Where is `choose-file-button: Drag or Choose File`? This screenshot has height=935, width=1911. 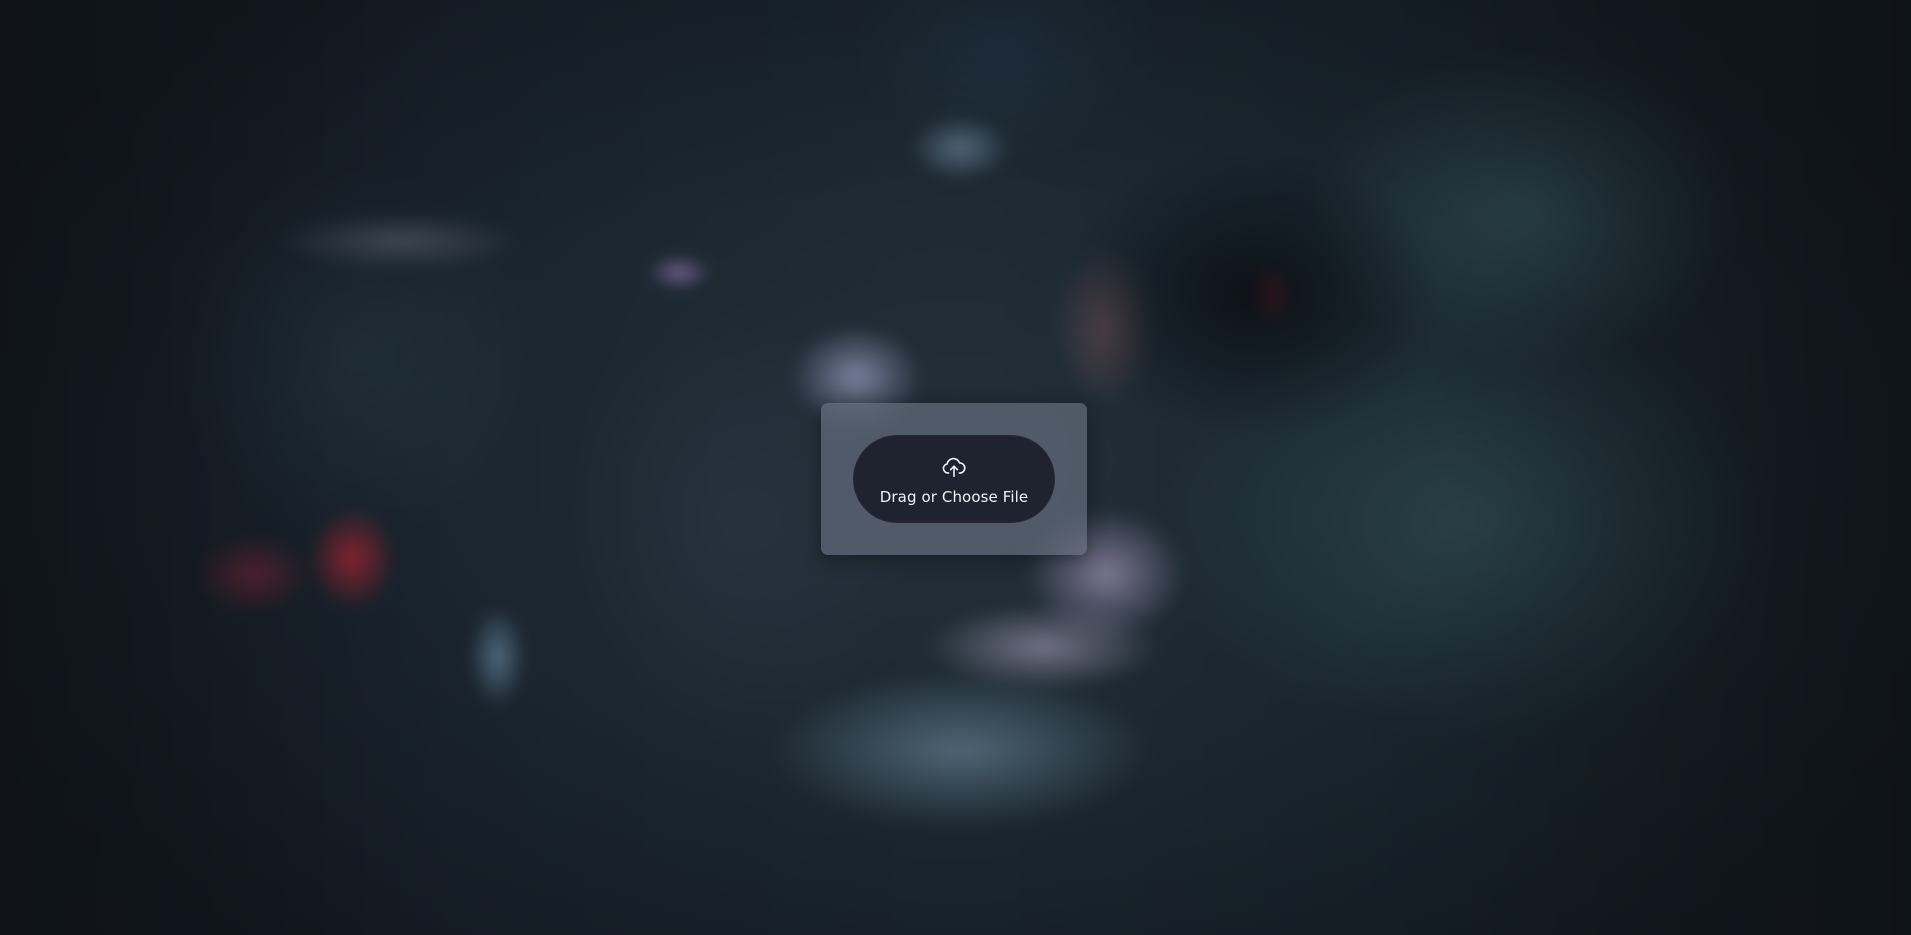
choose-file-button: Drag or Choose File is located at coordinates (954, 479).